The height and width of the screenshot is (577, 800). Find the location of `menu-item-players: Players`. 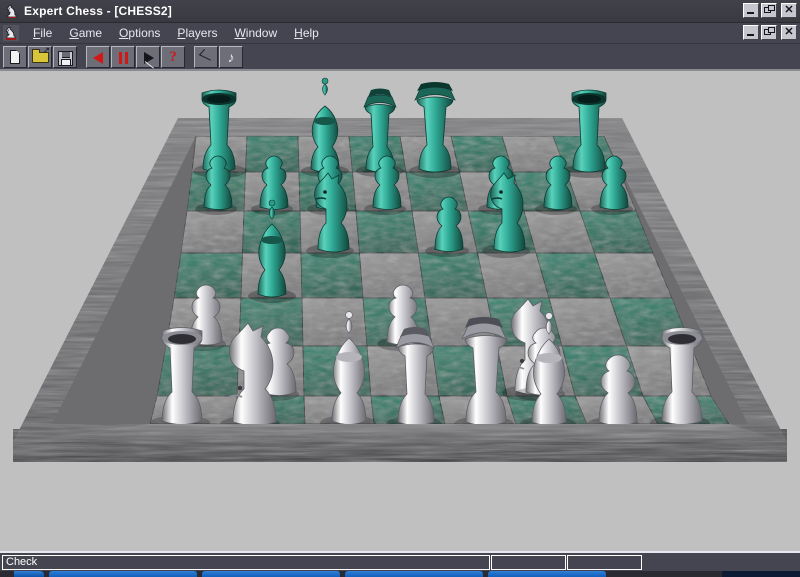

menu-item-players: Players is located at coordinates (197, 33).